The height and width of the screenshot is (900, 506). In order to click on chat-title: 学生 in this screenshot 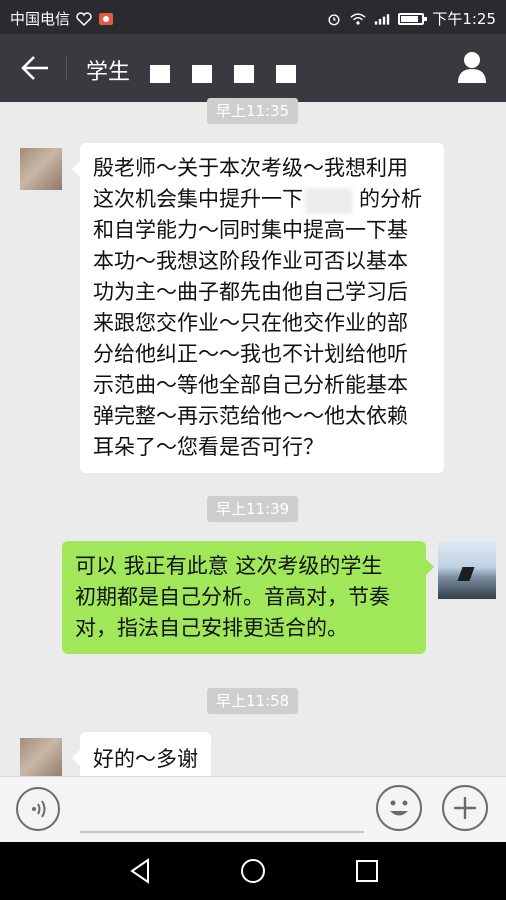, I will do `click(108, 72)`.